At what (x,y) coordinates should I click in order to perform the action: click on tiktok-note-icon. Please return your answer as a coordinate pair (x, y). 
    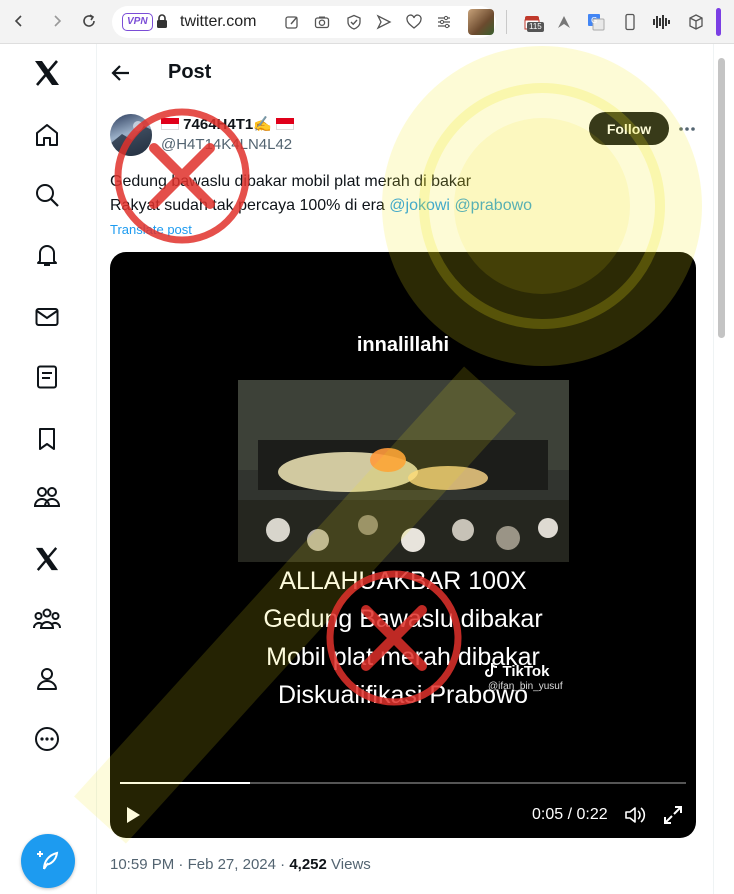
    Looking at the image, I should click on (491, 669).